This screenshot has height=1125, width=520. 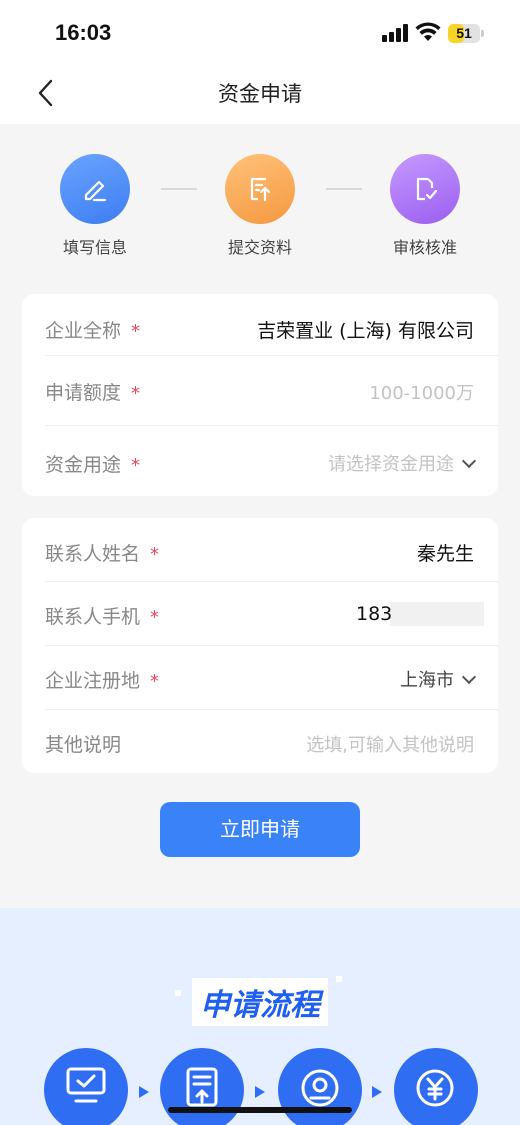 I want to click on contact-name-field: 秦先生, so click(x=445, y=552).